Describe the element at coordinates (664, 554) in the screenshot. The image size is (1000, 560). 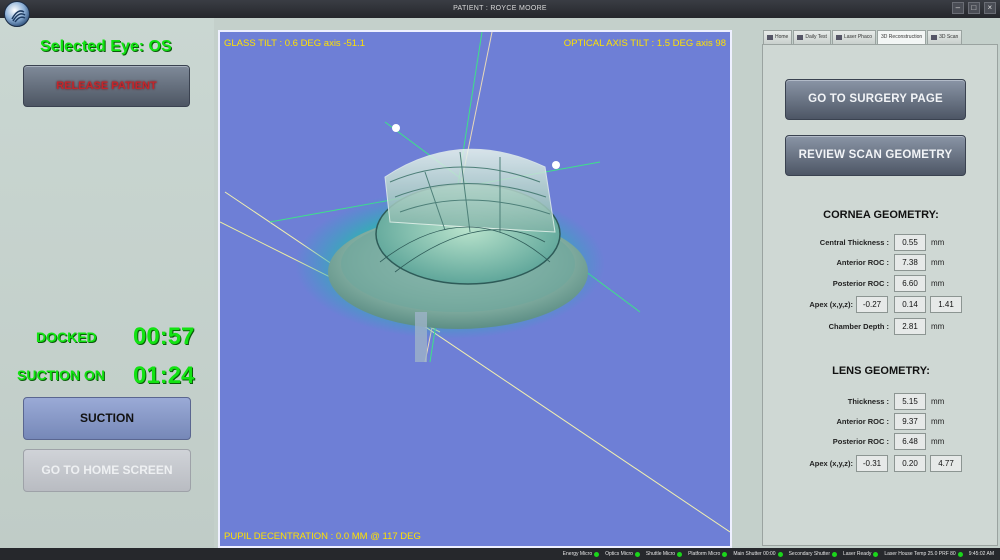
I see `status-shuttle-micro: Shuttle Micro` at that location.